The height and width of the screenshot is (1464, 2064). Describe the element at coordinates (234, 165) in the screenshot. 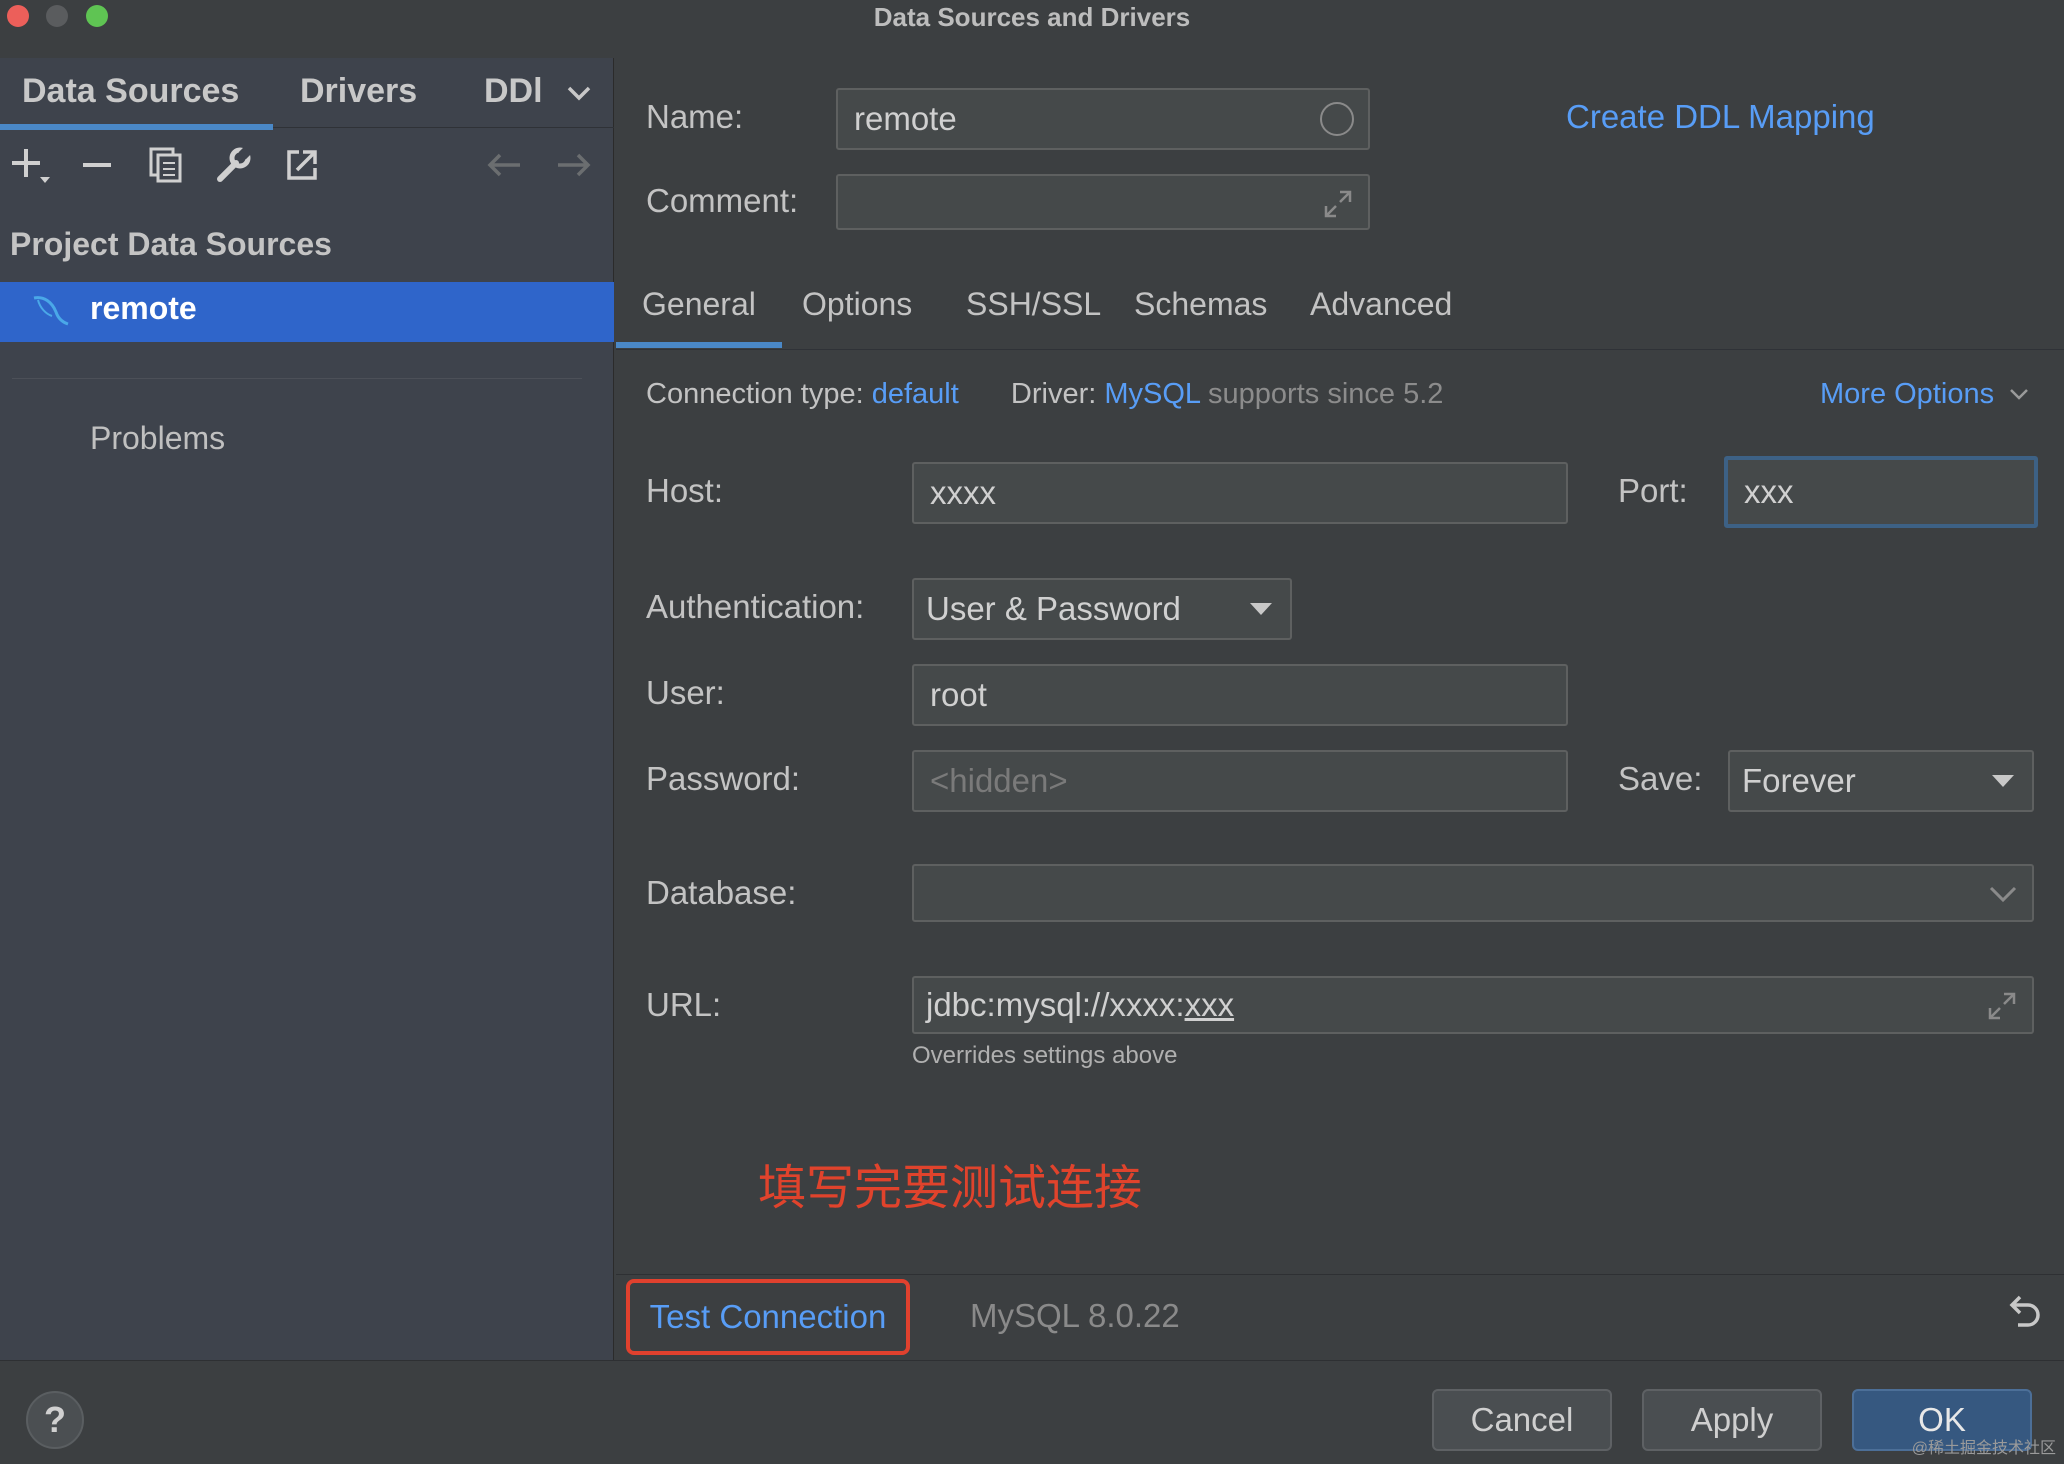

I see `wrench-icon` at that location.